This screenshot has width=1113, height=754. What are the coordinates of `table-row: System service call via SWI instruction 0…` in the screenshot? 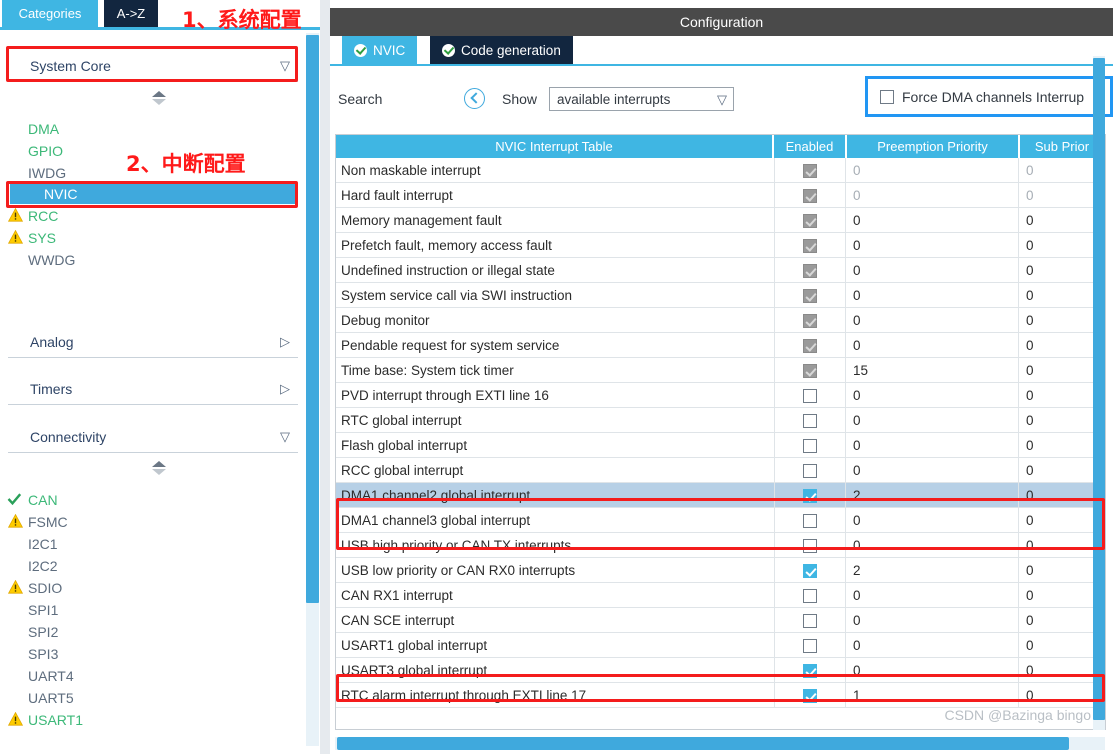 It's located at (720, 295).